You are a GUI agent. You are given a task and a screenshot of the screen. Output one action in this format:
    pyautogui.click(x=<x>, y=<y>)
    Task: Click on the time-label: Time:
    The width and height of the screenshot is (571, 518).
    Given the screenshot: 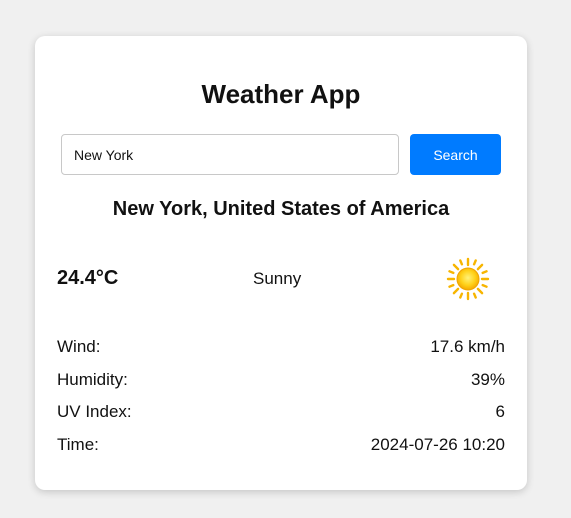 What is the action you would take?
    pyautogui.click(x=78, y=444)
    